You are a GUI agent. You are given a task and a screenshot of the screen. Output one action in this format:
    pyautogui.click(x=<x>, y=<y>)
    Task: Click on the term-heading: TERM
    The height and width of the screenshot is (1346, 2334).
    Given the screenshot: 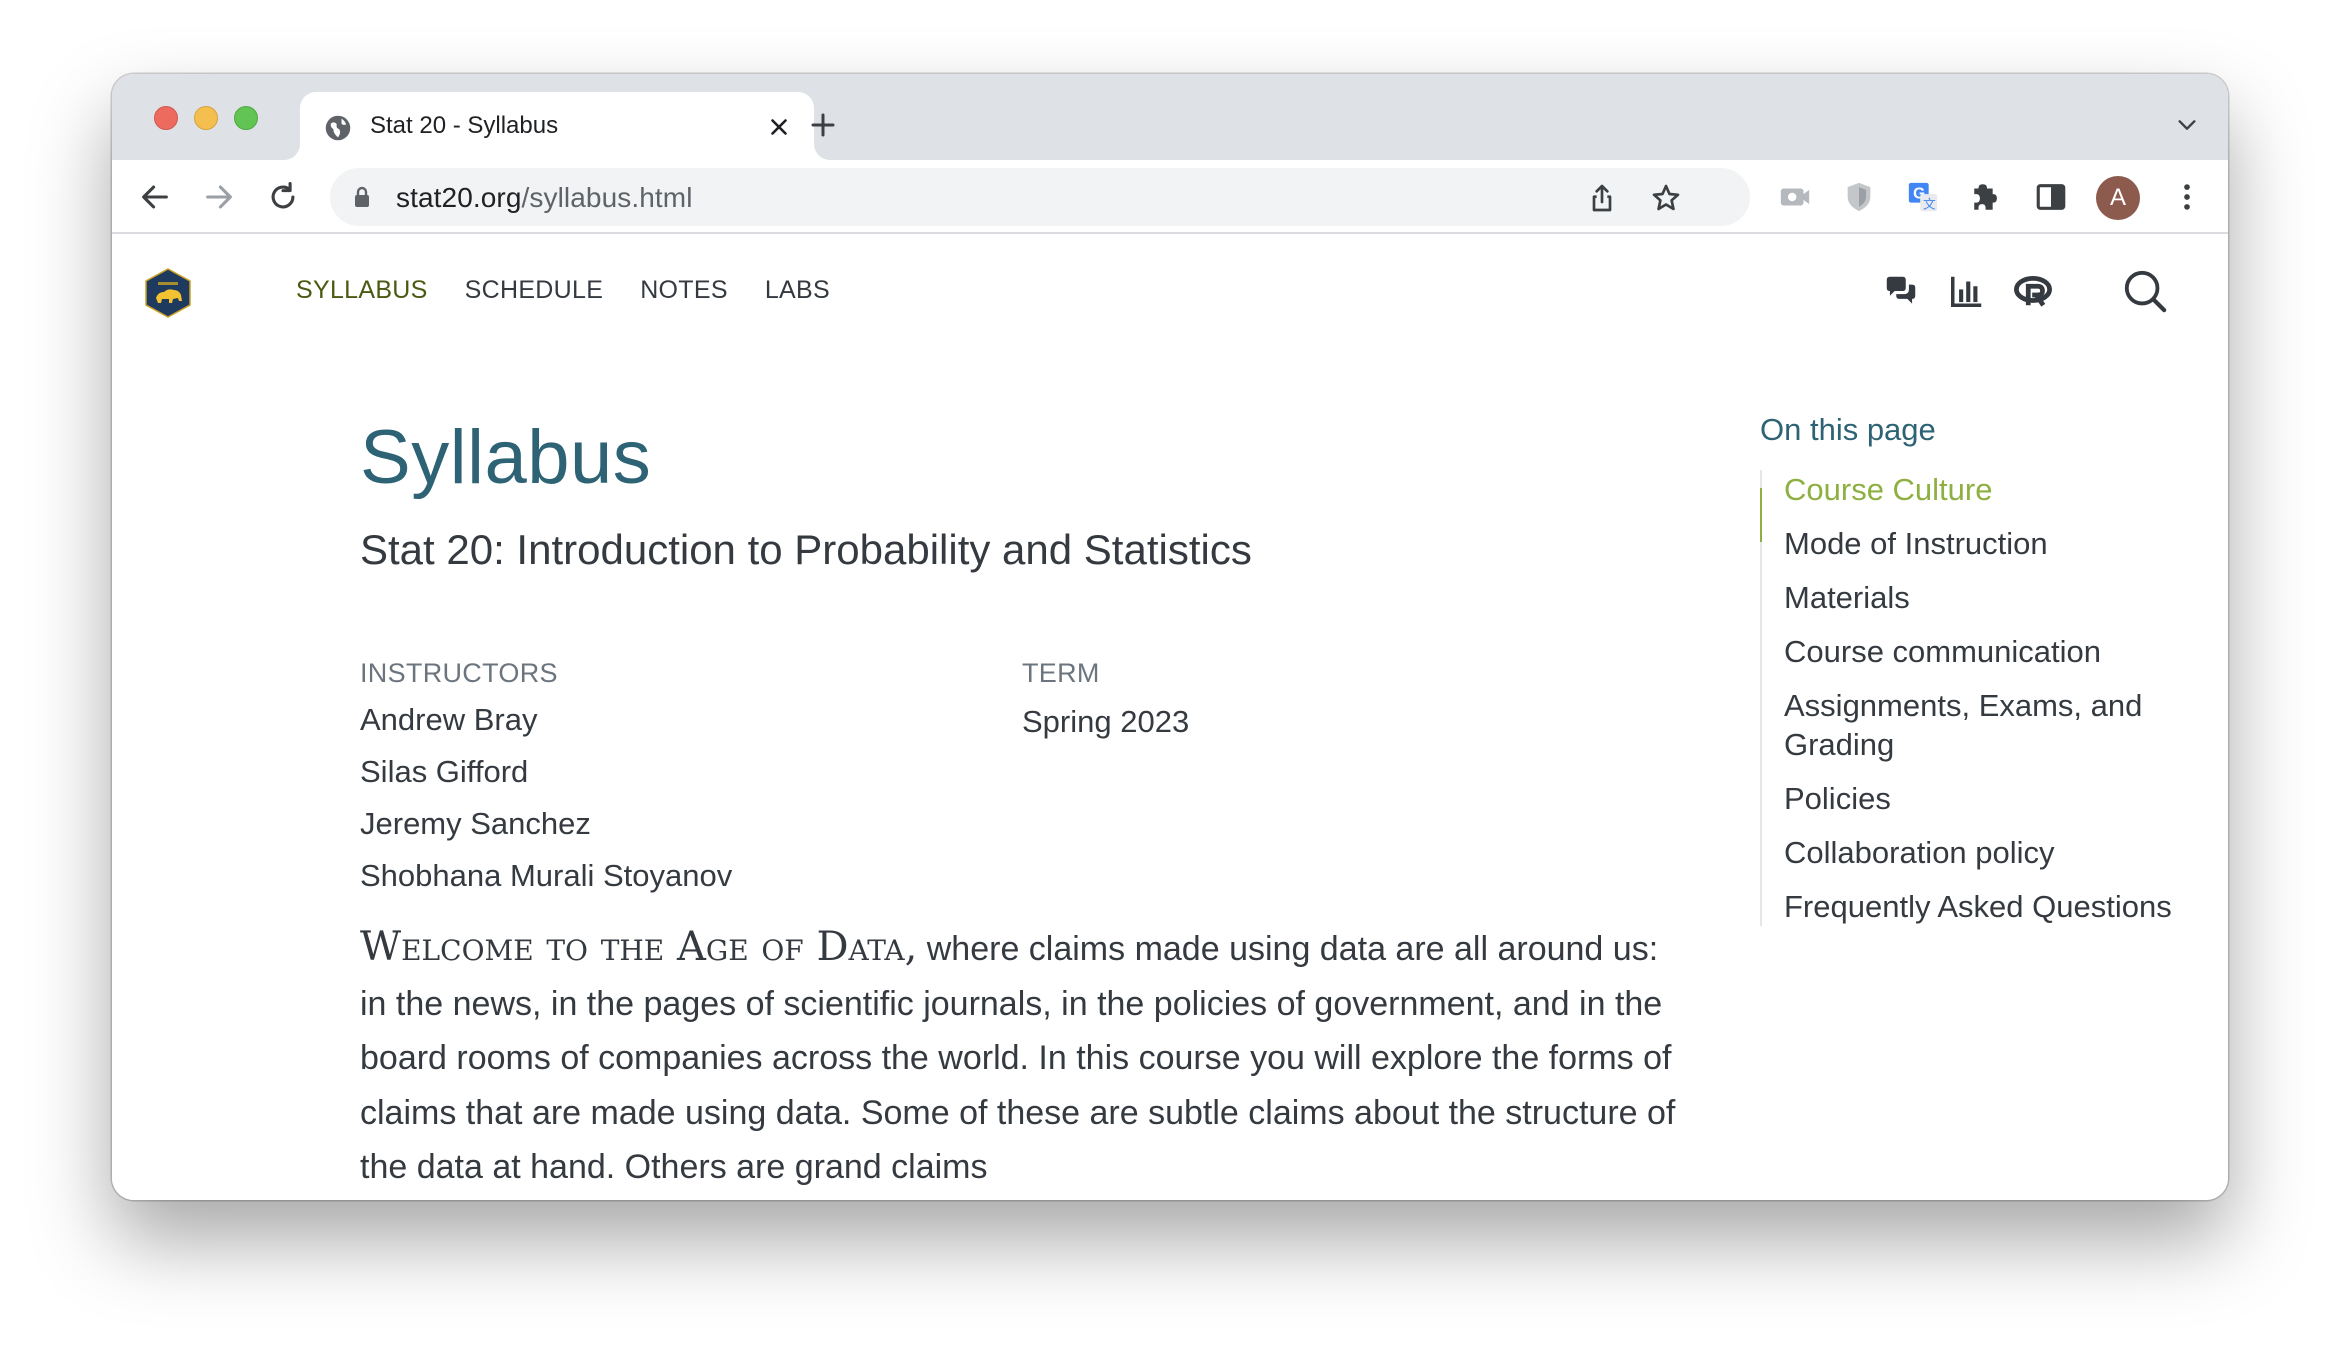 What is the action you would take?
    pyautogui.click(x=1061, y=673)
    